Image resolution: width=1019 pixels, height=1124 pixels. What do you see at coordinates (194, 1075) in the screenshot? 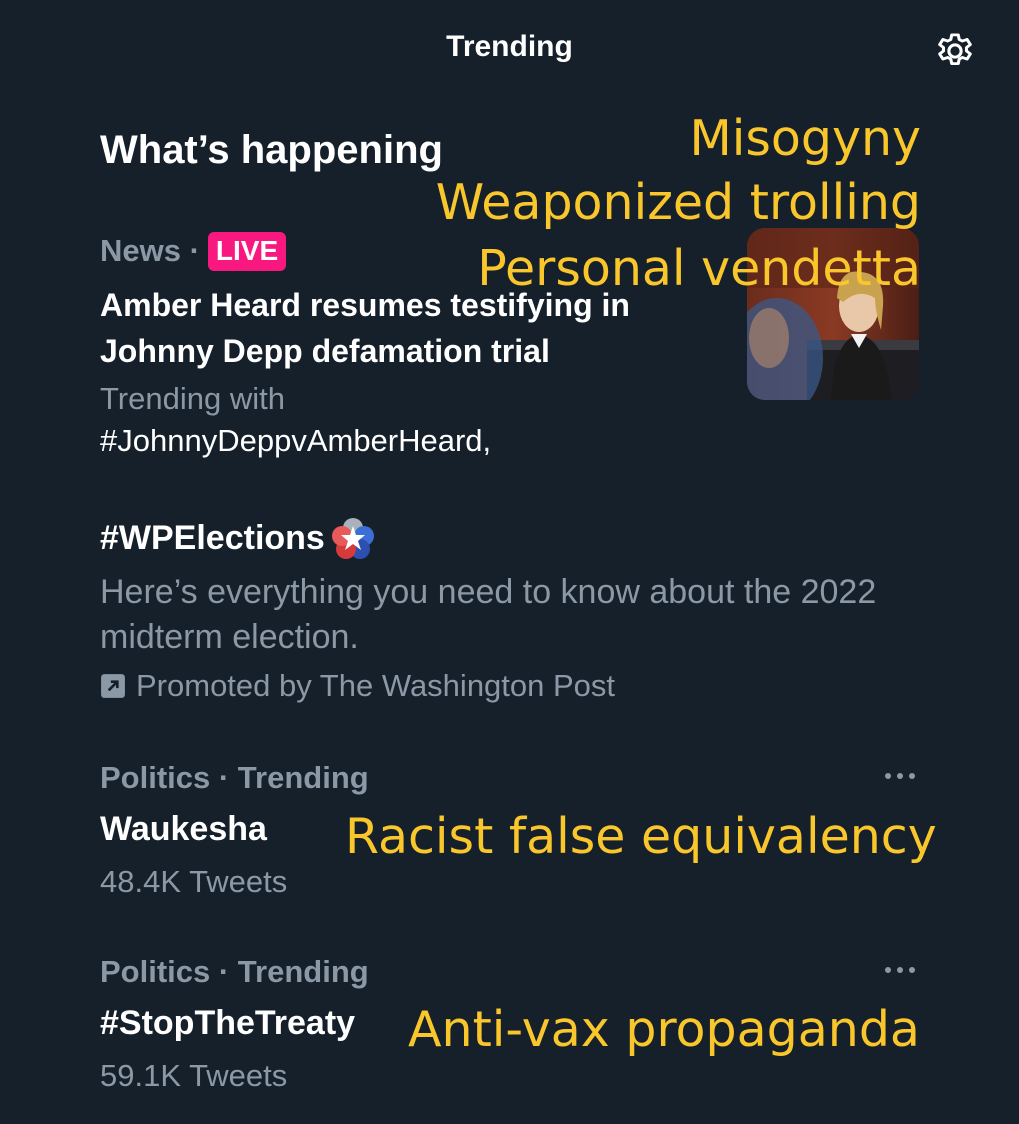
I see `trend-count: 59.1K Tweets` at bounding box center [194, 1075].